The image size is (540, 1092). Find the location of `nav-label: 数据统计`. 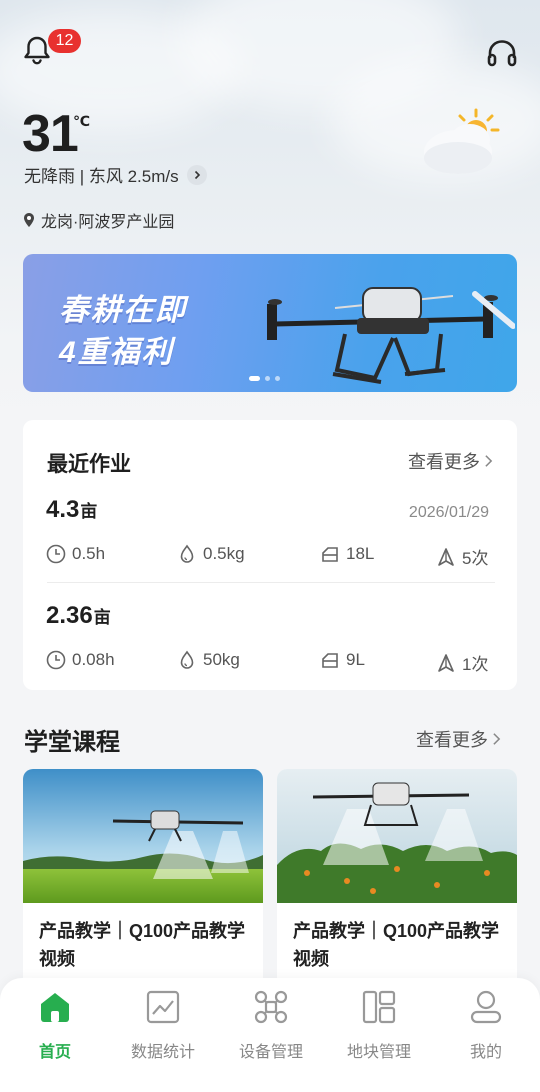

nav-label: 数据统计 is located at coordinates (162, 1052).